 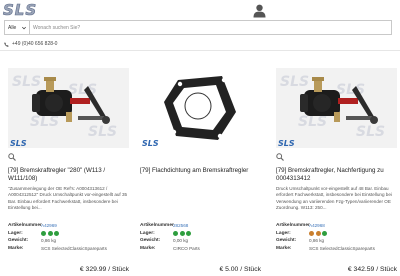 What do you see at coordinates (372, 269) in the screenshot?
I see `product-price: € 342.59 / Stück` at bounding box center [372, 269].